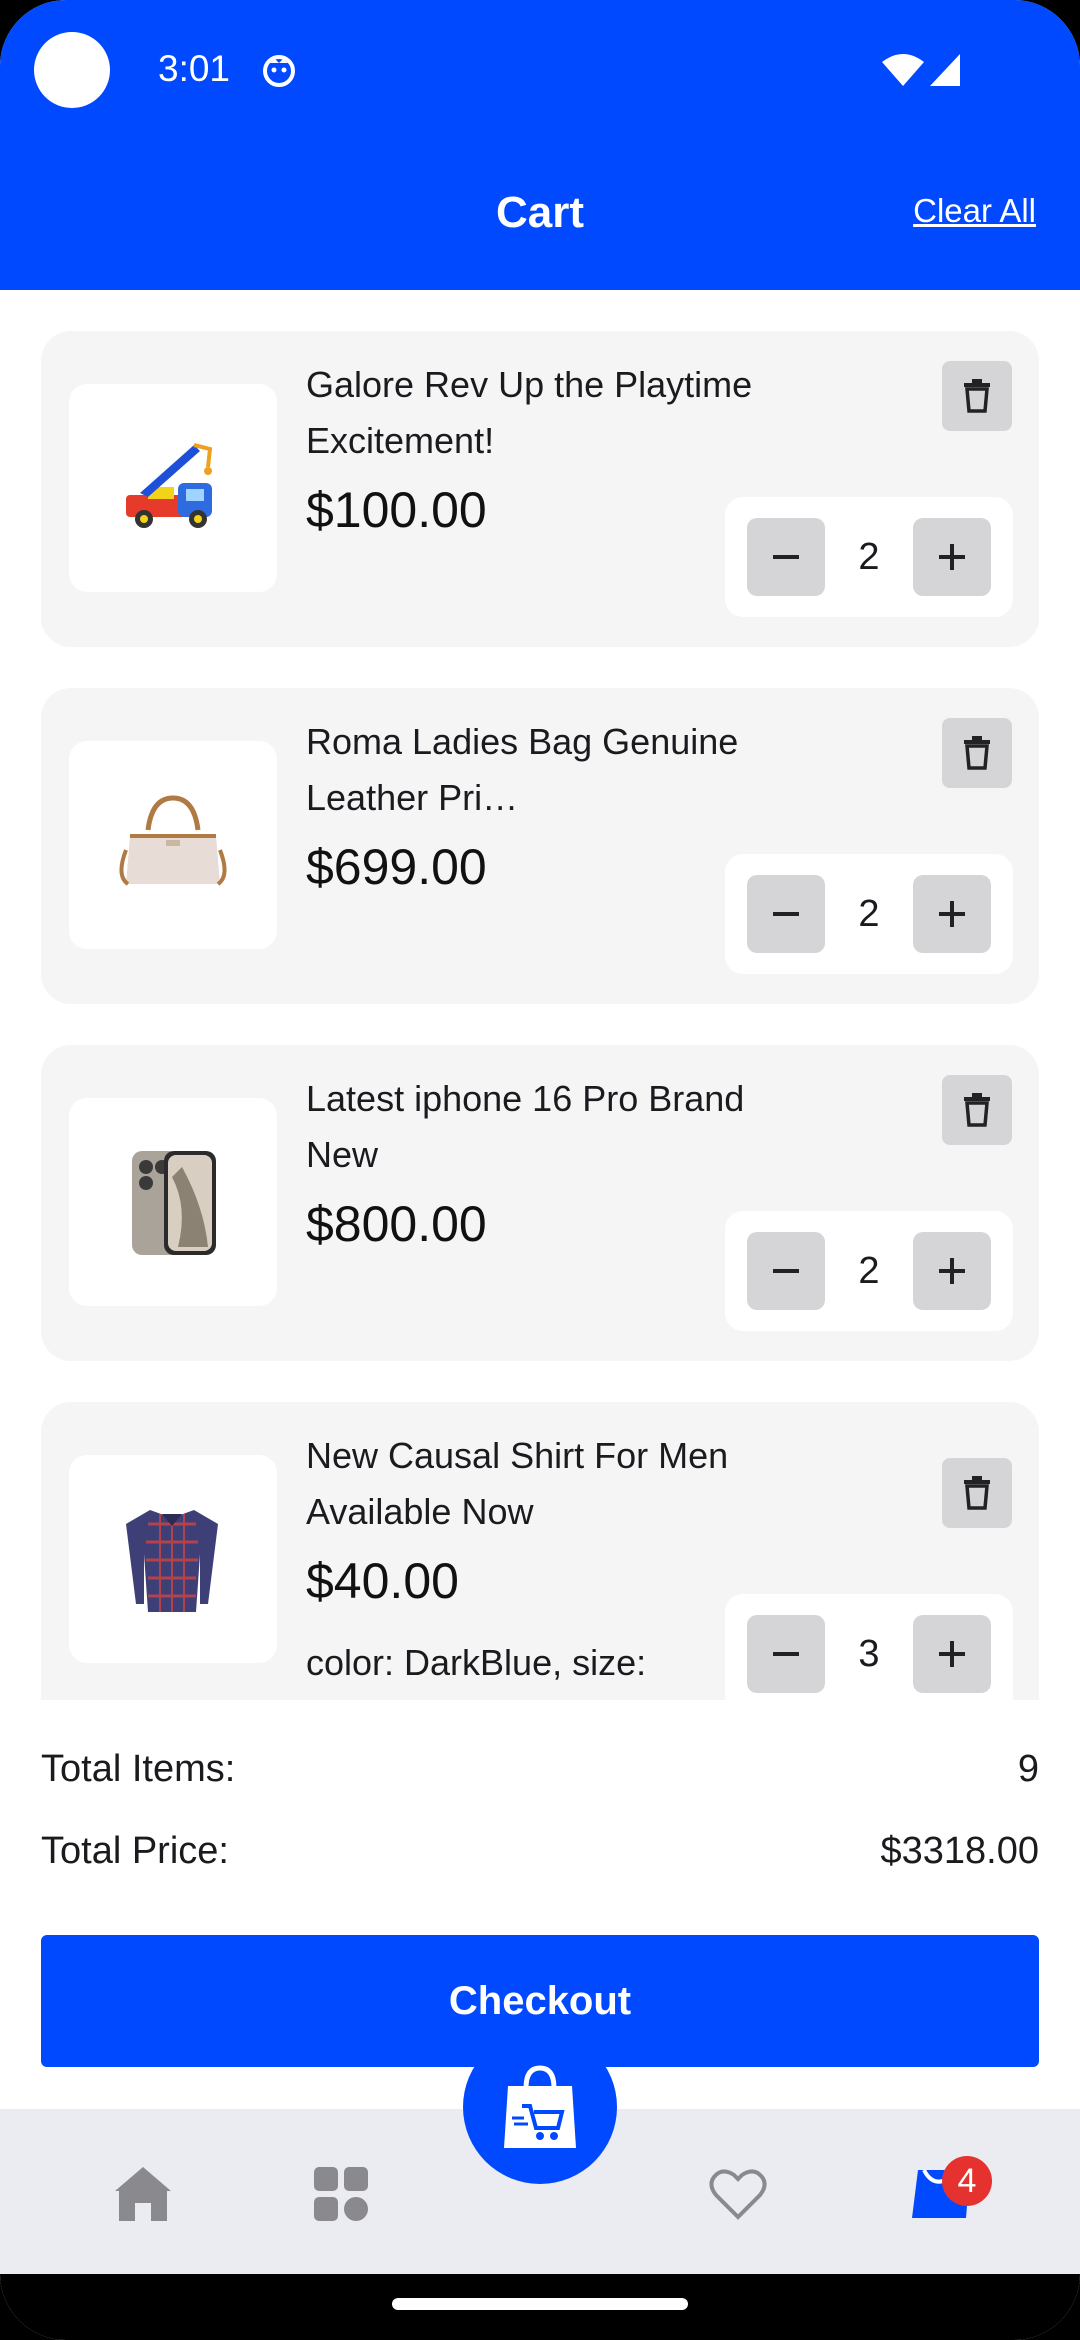  What do you see at coordinates (476, 1662) in the screenshot?
I see `product-variant: color: DarkBlue, size:` at bounding box center [476, 1662].